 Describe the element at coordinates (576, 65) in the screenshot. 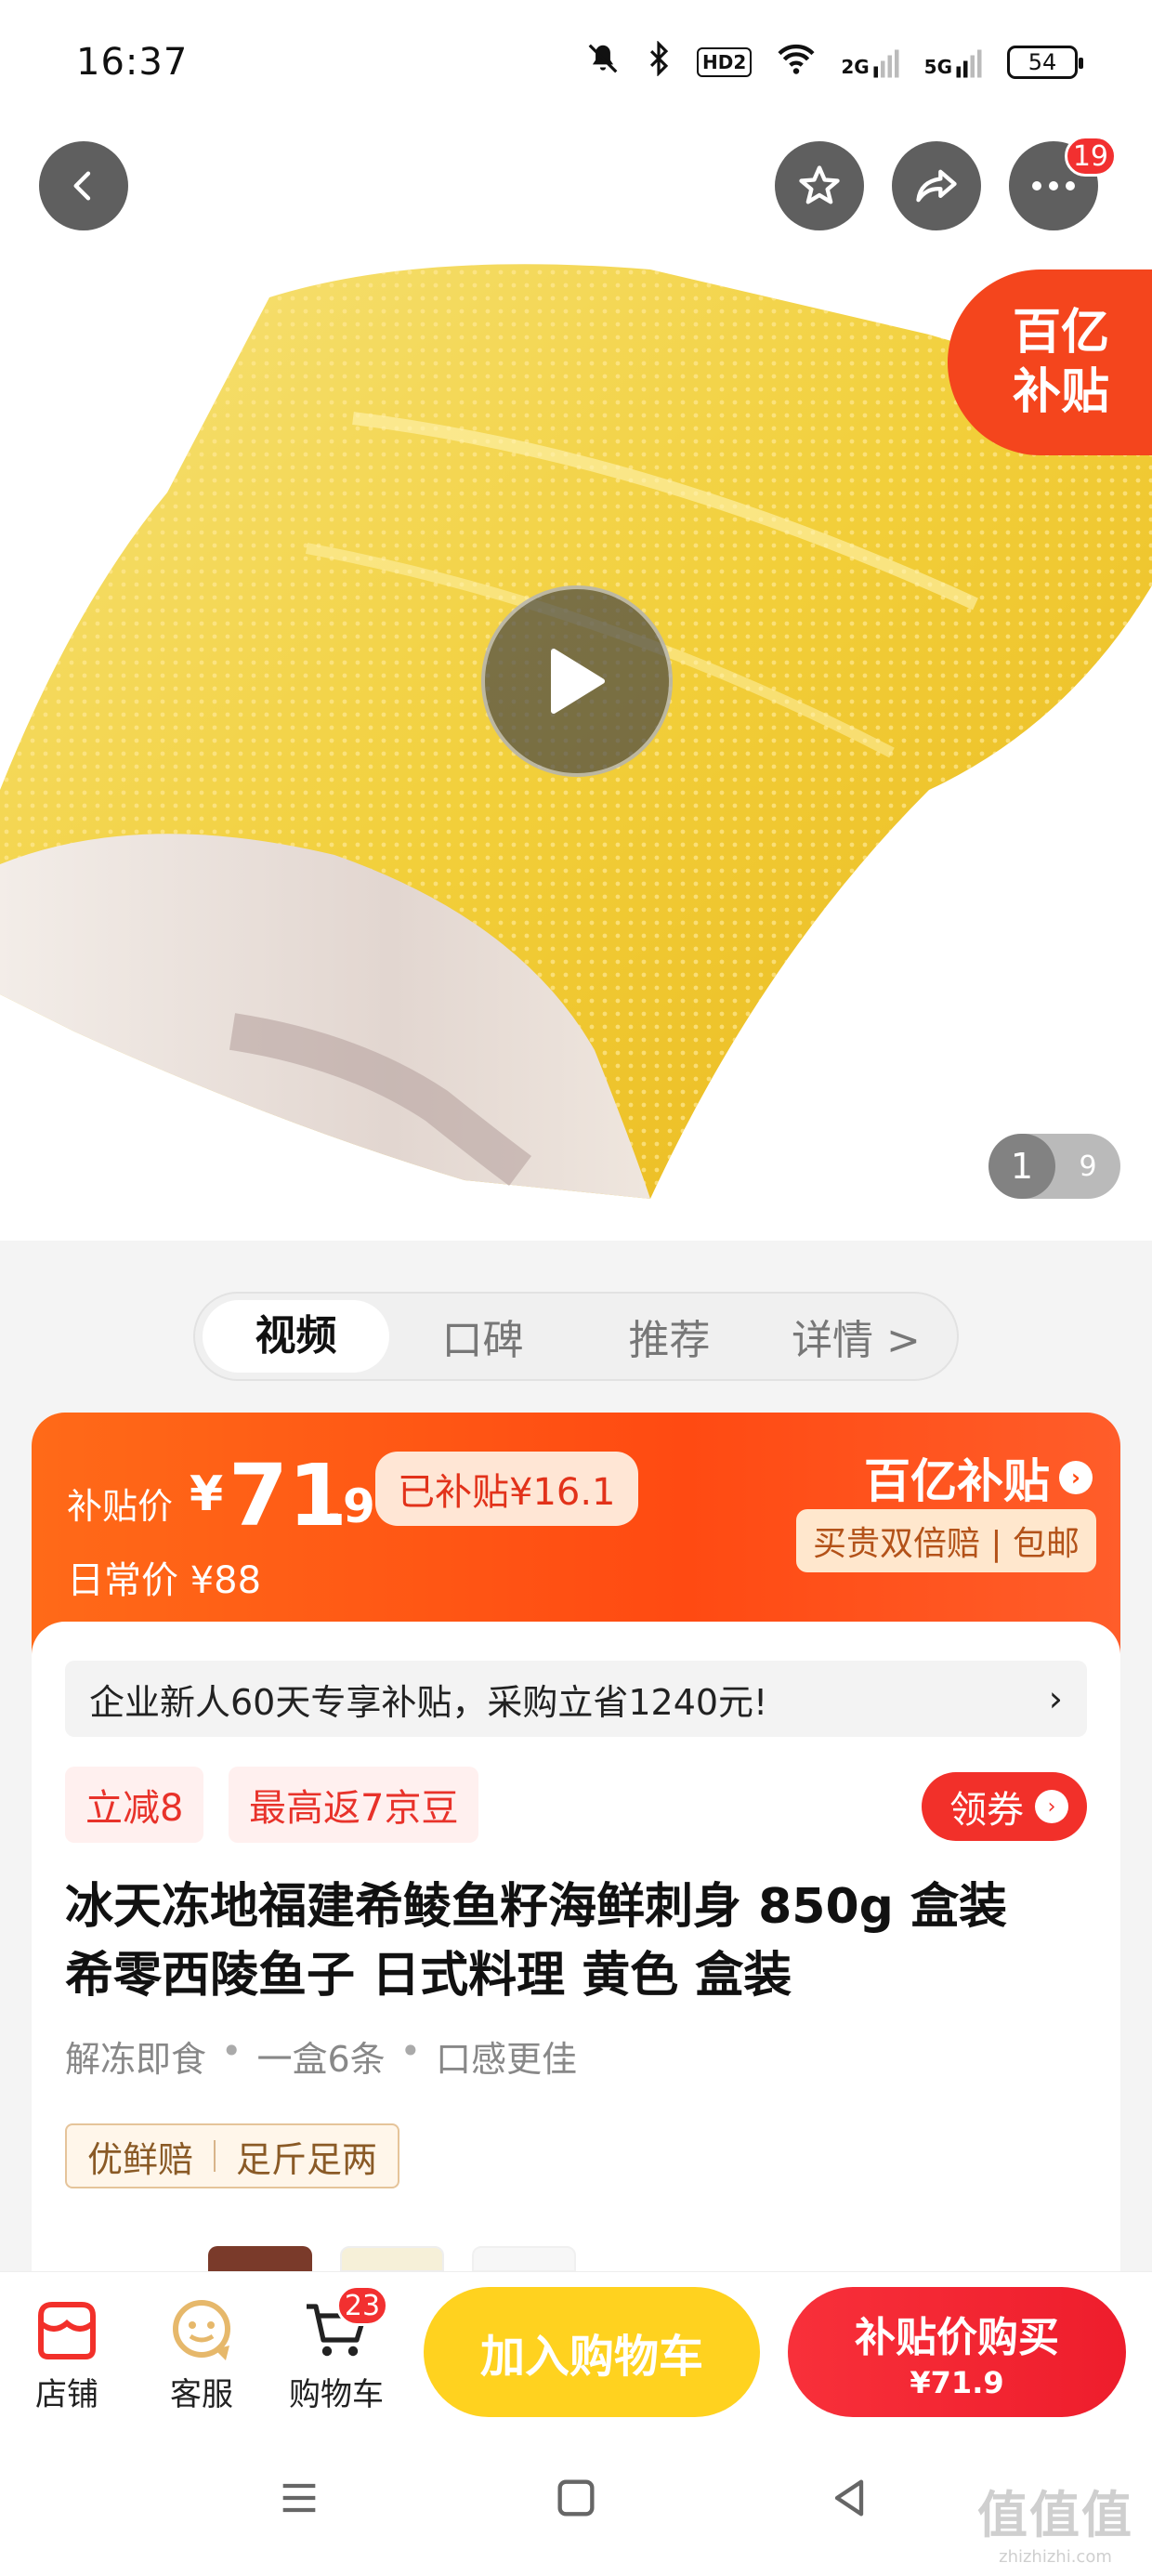

I see `status-bar: 16:37 HD2 2G 5G 54` at that location.